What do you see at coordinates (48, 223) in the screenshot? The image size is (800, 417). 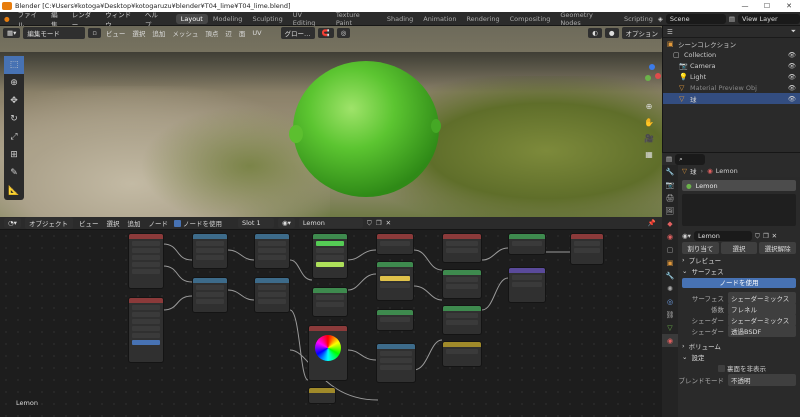 I see `object-type-select: オブジェクト` at bounding box center [48, 223].